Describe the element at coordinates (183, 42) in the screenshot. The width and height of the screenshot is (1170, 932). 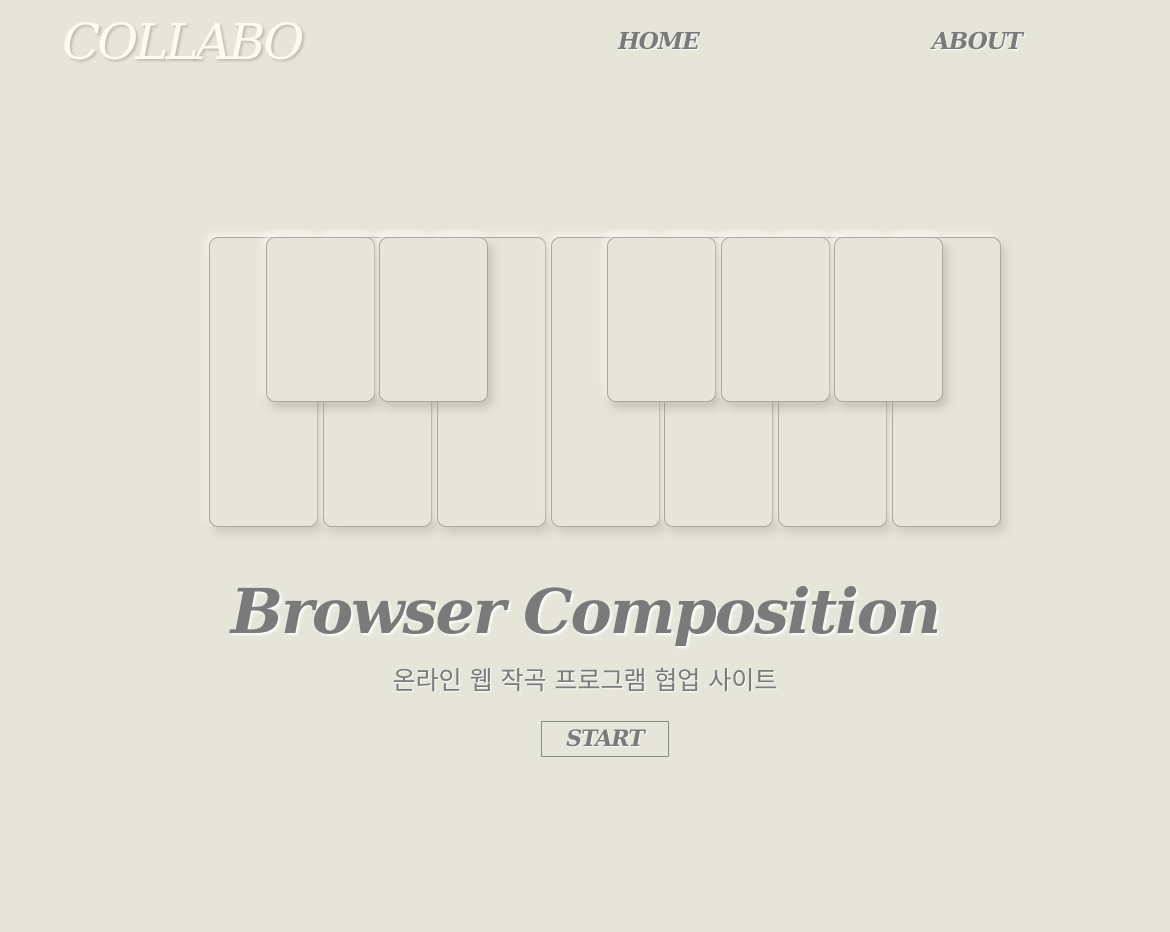
I see `logo: COLLABO` at that location.